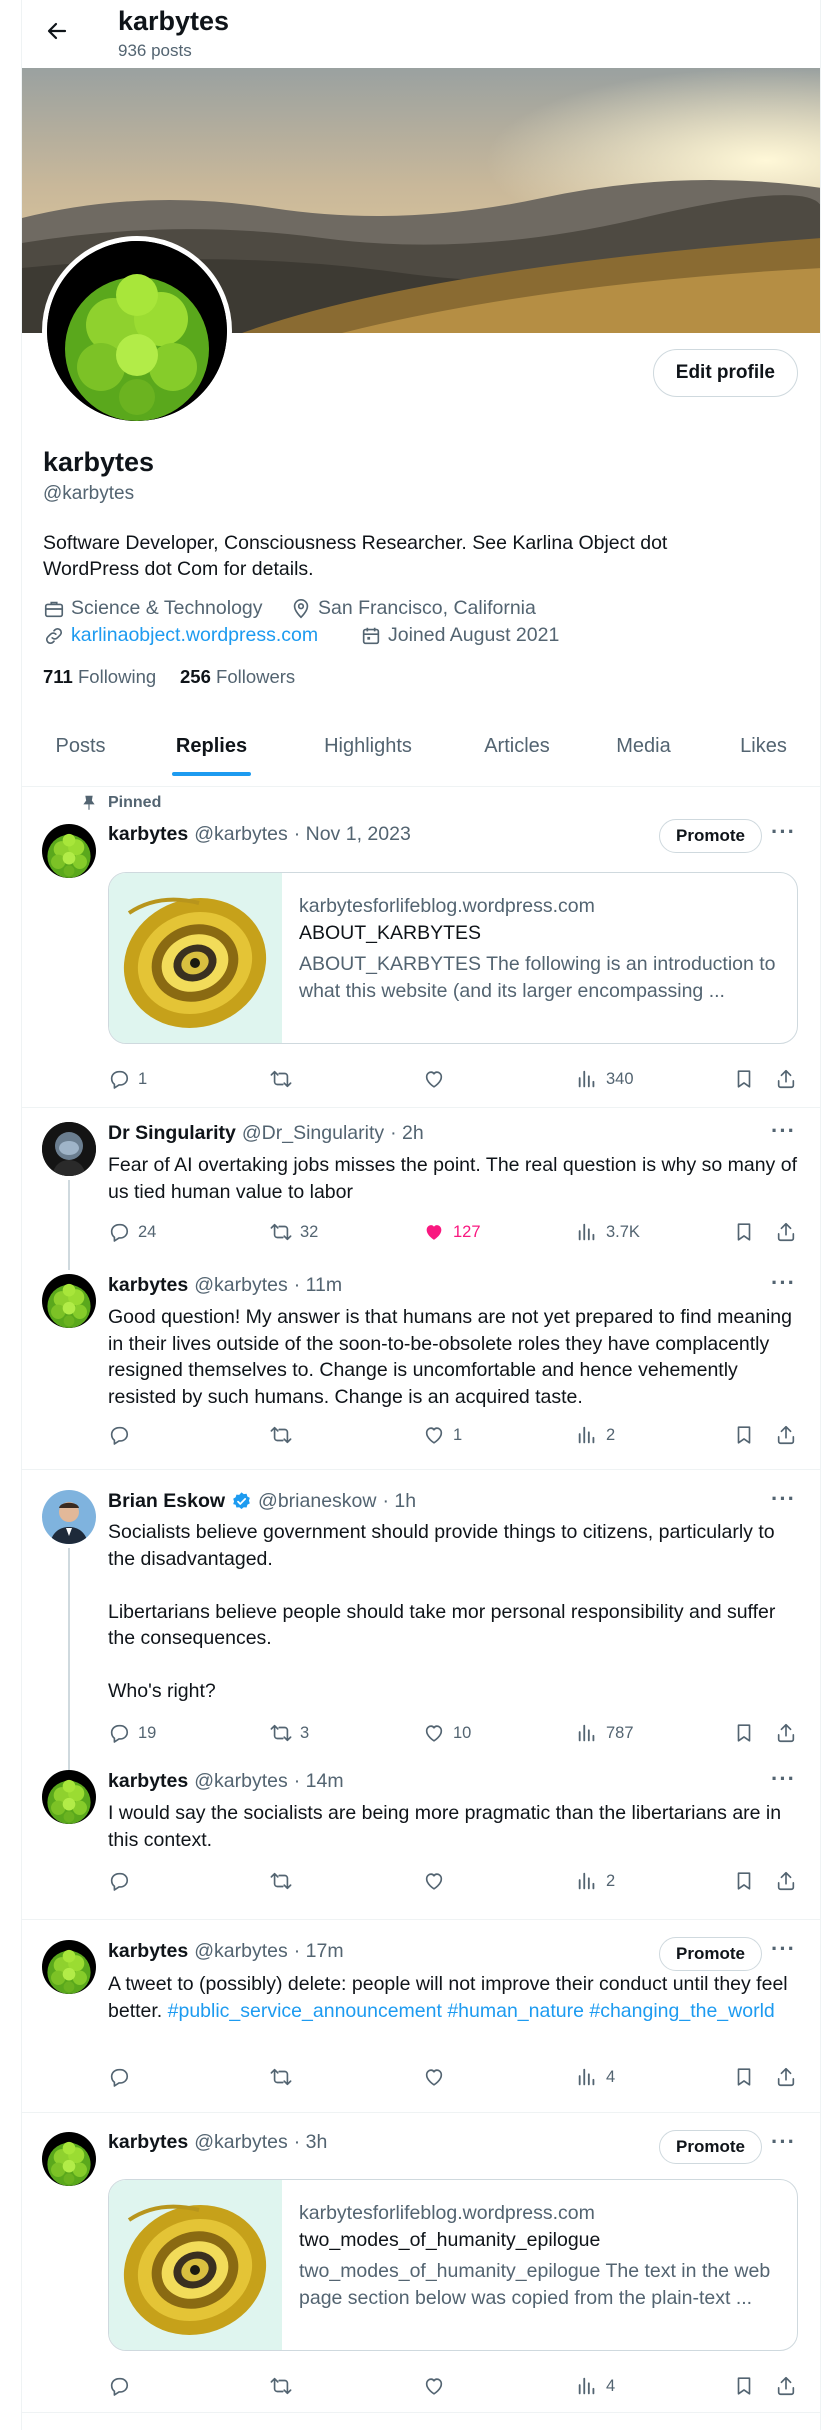 This screenshot has width=838, height=2430. Describe the element at coordinates (172, 1133) in the screenshot. I see `author-name: Dr Singularity` at that location.